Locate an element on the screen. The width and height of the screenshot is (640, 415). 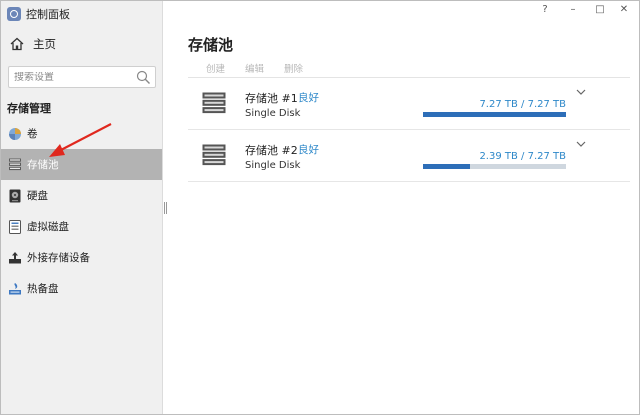
volume-icon is located at coordinates (15, 134).